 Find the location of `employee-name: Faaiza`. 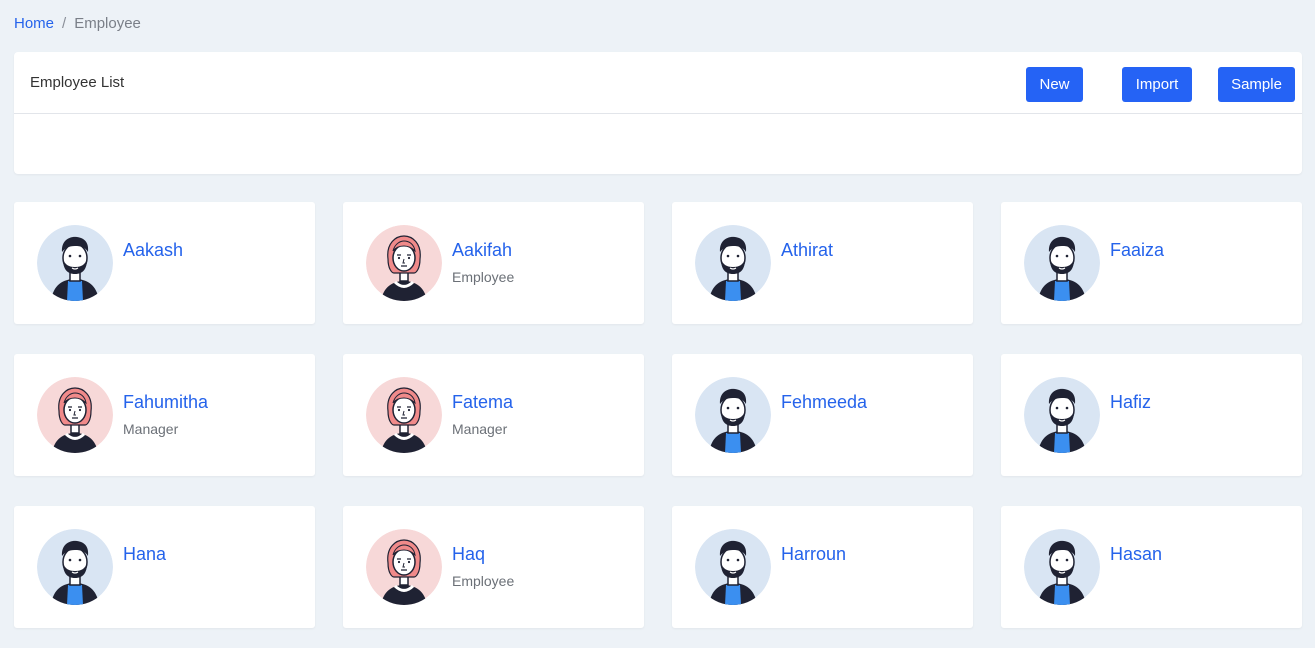

employee-name: Faaiza is located at coordinates (1137, 250).